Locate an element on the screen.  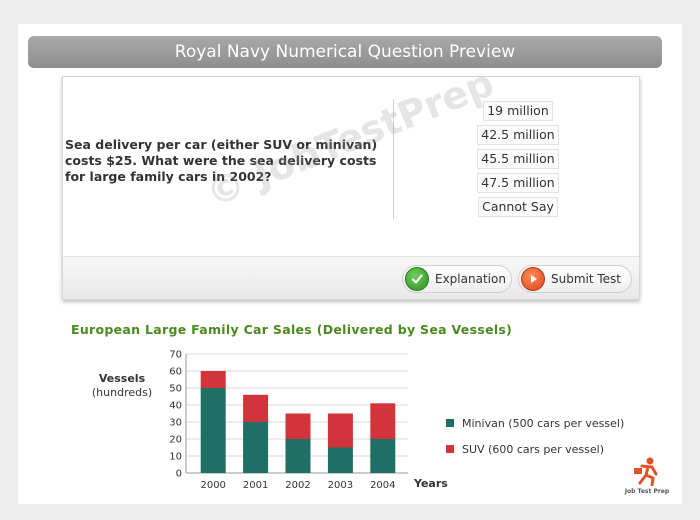
answer-option-1: 19 million is located at coordinates (518, 111).